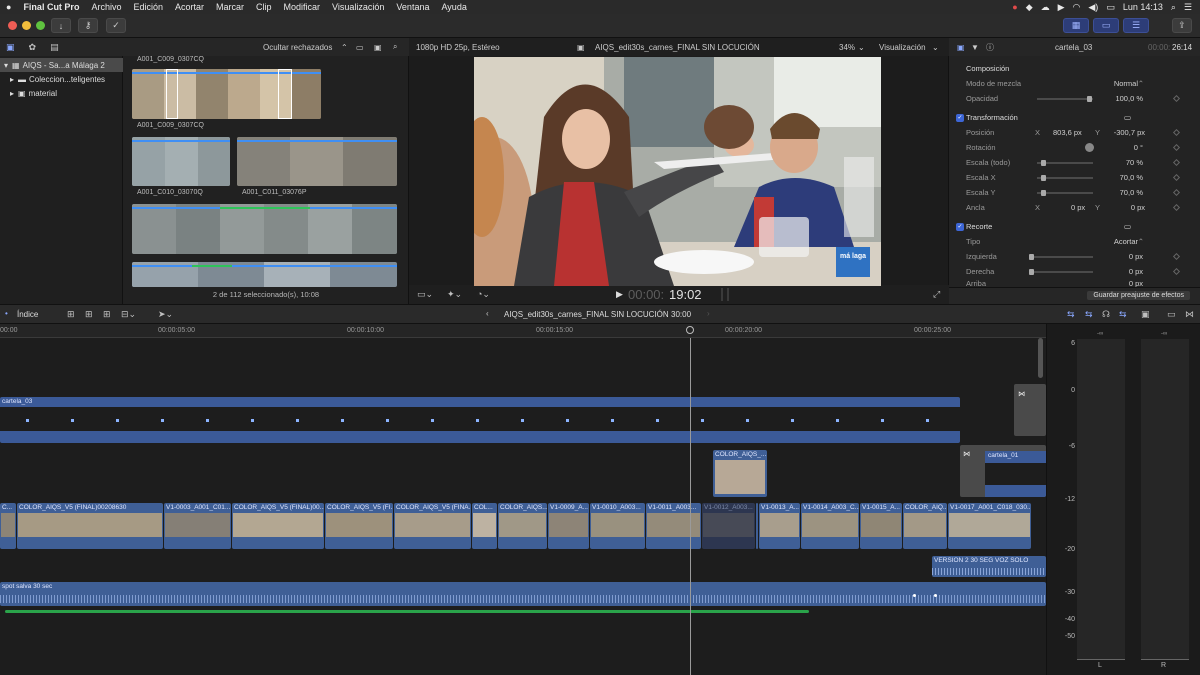  Describe the element at coordinates (425, 294) in the screenshot. I see `transform-tool-icon: ▭⌄` at that location.